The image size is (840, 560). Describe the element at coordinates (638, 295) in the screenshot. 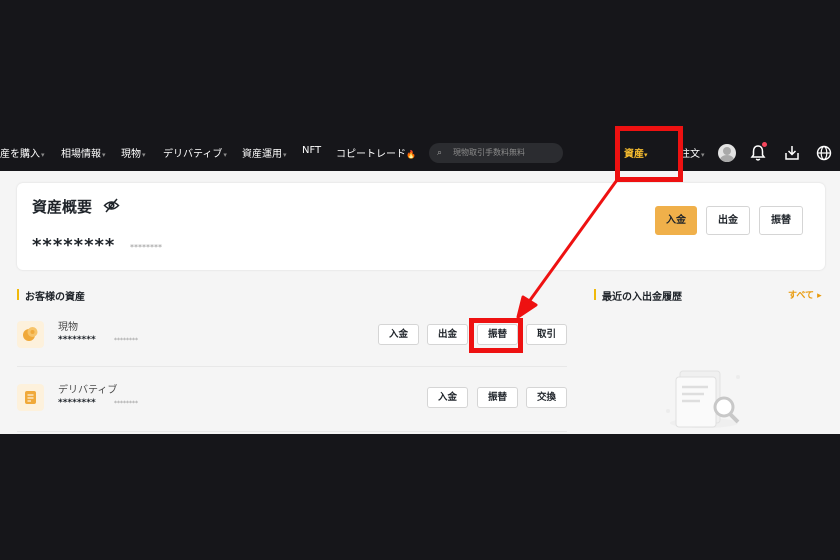

I see `recent-history-heading: 最近の入出金履歴` at that location.